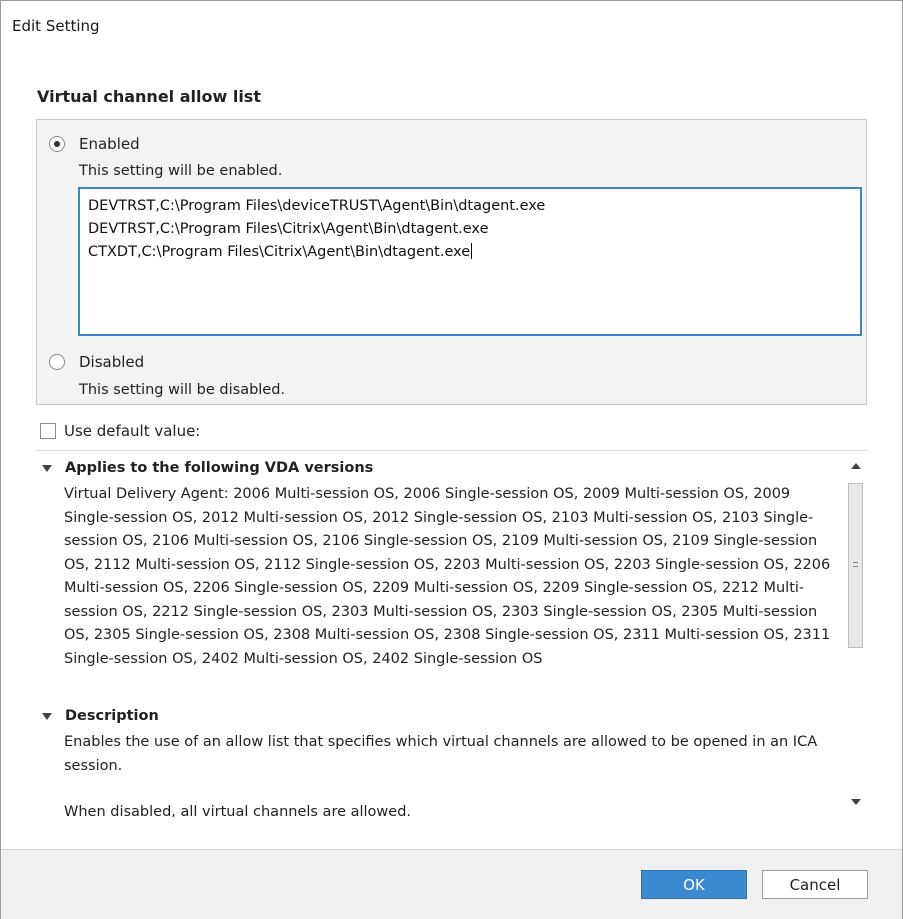 Image resolution: width=903 pixels, height=919 pixels. What do you see at coordinates (48, 431) in the screenshot?
I see `use-default-checkbox` at bounding box center [48, 431].